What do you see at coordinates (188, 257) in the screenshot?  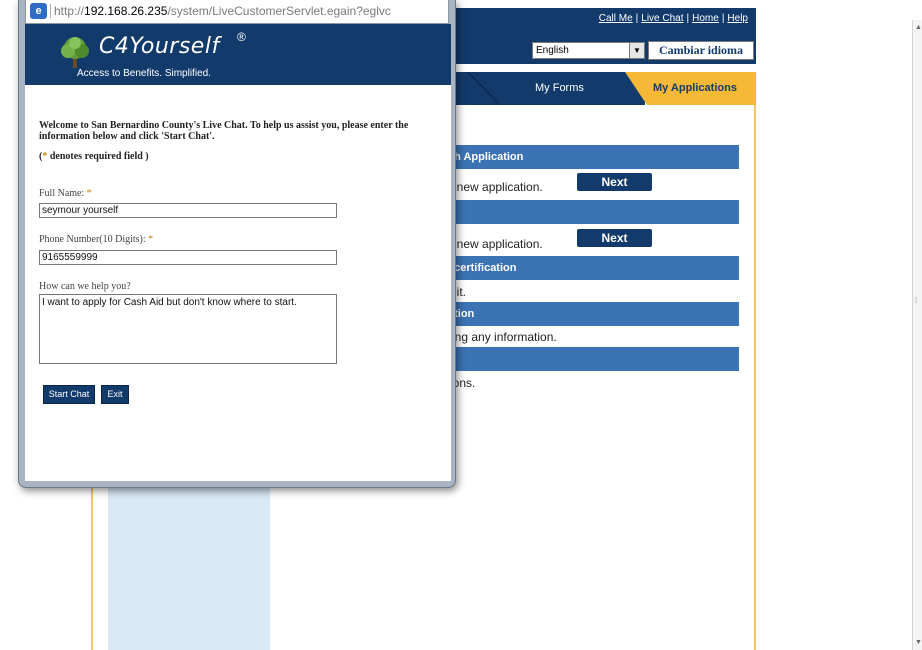 I see `phone-number-field: 9165559999` at bounding box center [188, 257].